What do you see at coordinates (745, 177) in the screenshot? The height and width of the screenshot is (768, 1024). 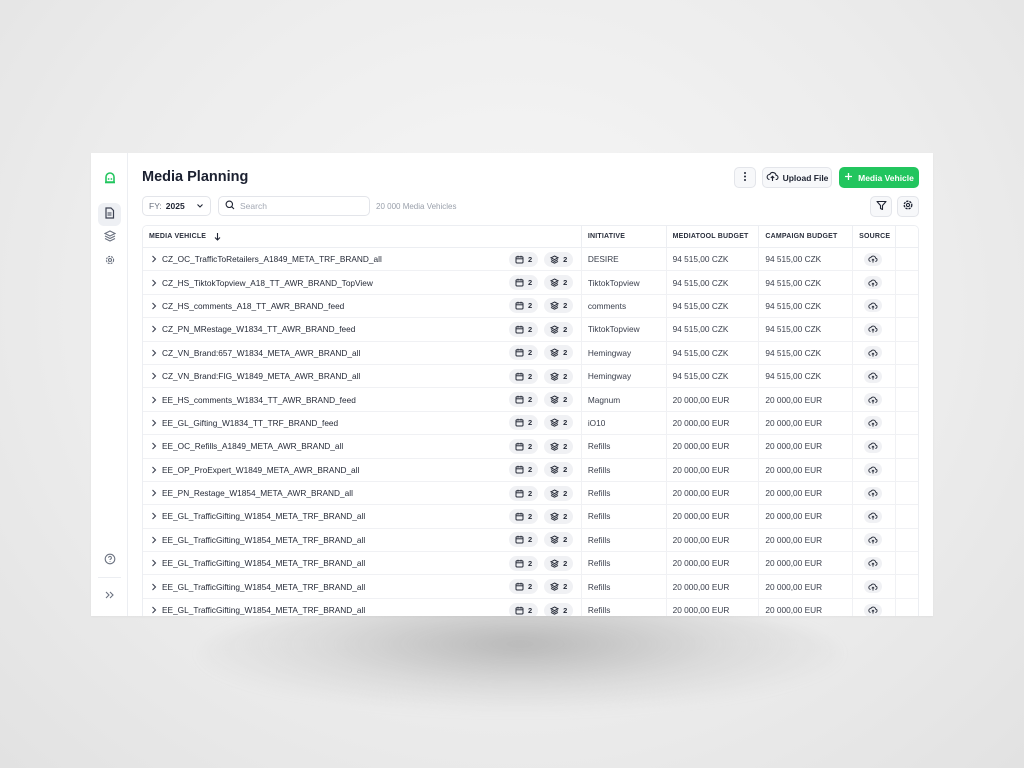 I see `more-options-button` at bounding box center [745, 177].